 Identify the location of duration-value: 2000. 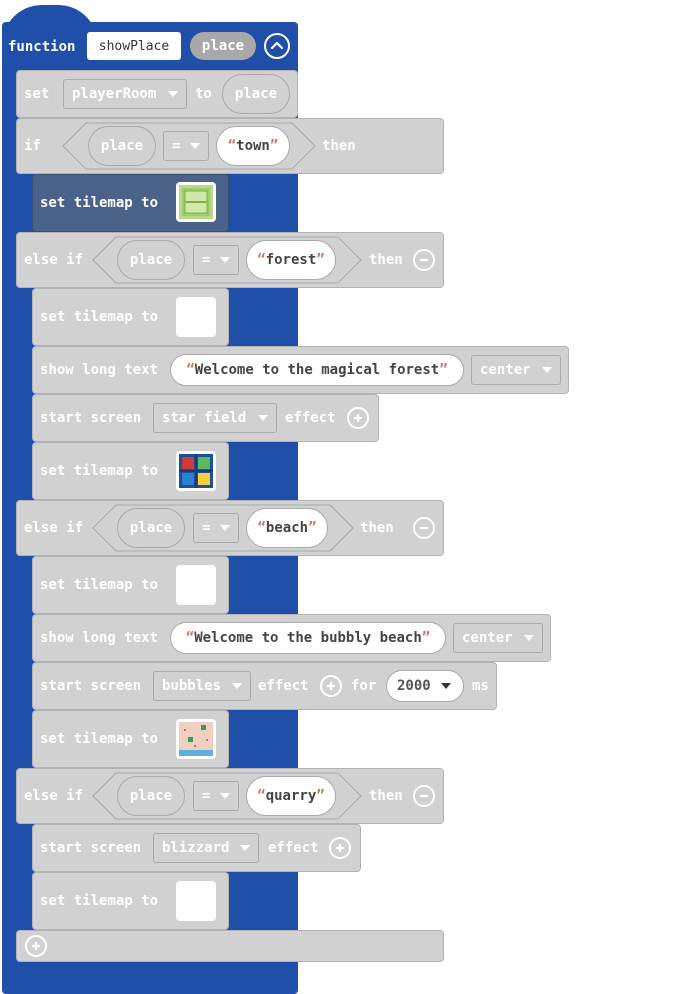
(414, 686).